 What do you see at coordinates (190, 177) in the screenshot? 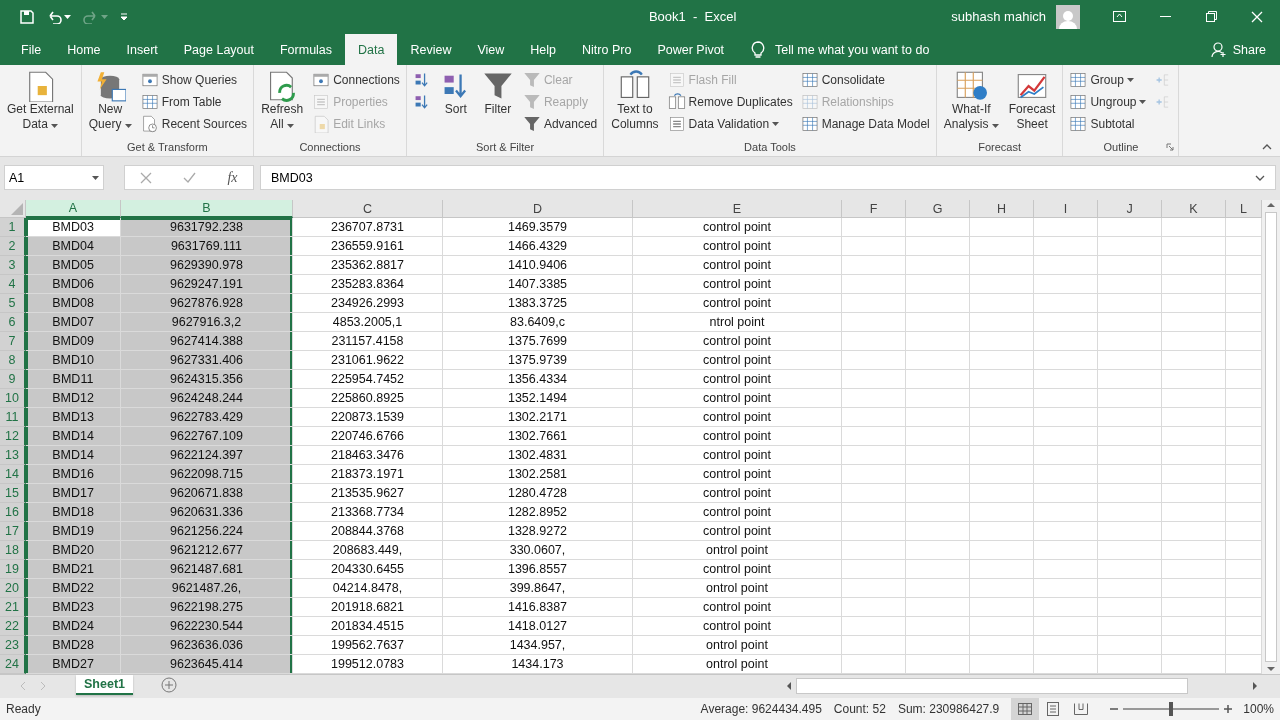
I see `check-icon` at bounding box center [190, 177].